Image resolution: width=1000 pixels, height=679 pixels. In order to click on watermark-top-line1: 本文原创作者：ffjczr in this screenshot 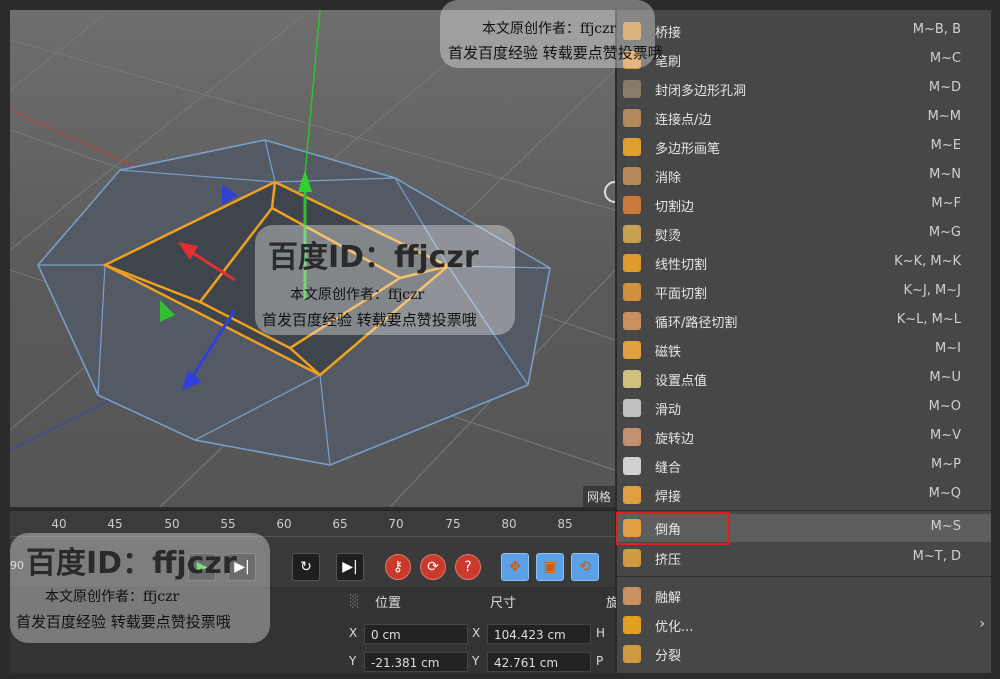, I will do `click(549, 29)`.